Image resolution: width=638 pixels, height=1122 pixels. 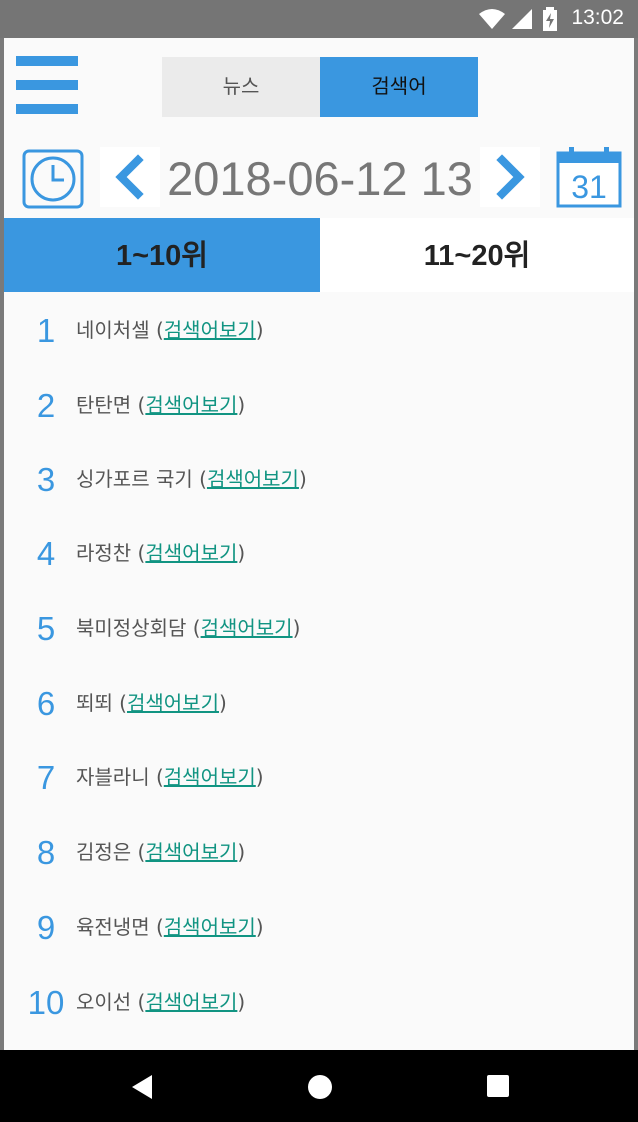 I want to click on keyword-text: 네이처셀, so click(x=113, y=330).